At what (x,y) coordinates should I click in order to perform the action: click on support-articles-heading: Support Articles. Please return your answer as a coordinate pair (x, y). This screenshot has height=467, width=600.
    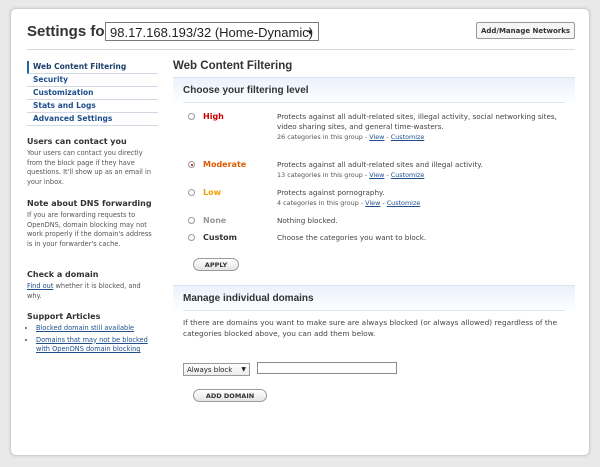
    Looking at the image, I should click on (64, 316).